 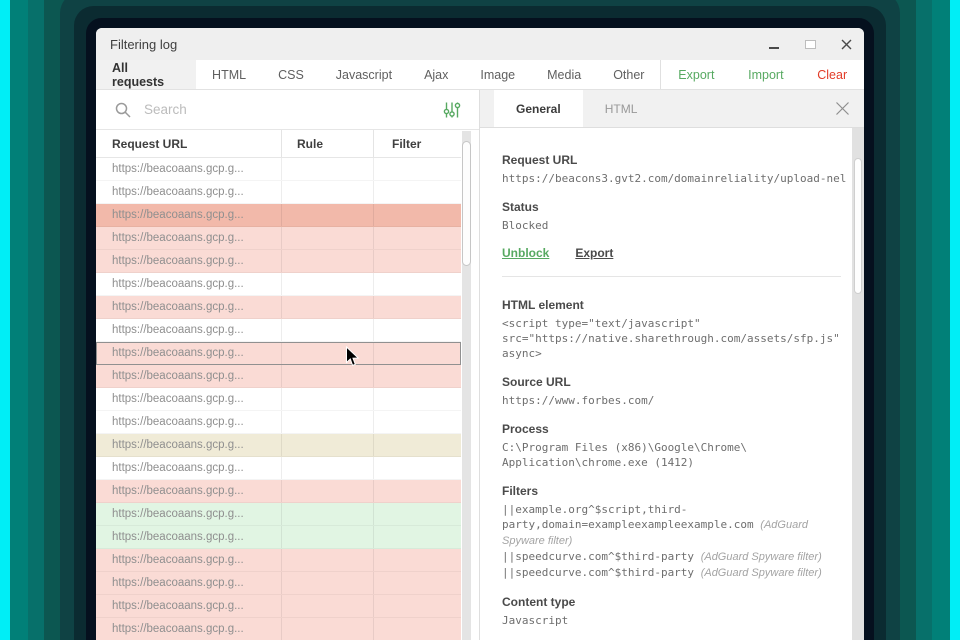 What do you see at coordinates (466, 385) in the screenshot?
I see `table-scrollbar-track` at bounding box center [466, 385].